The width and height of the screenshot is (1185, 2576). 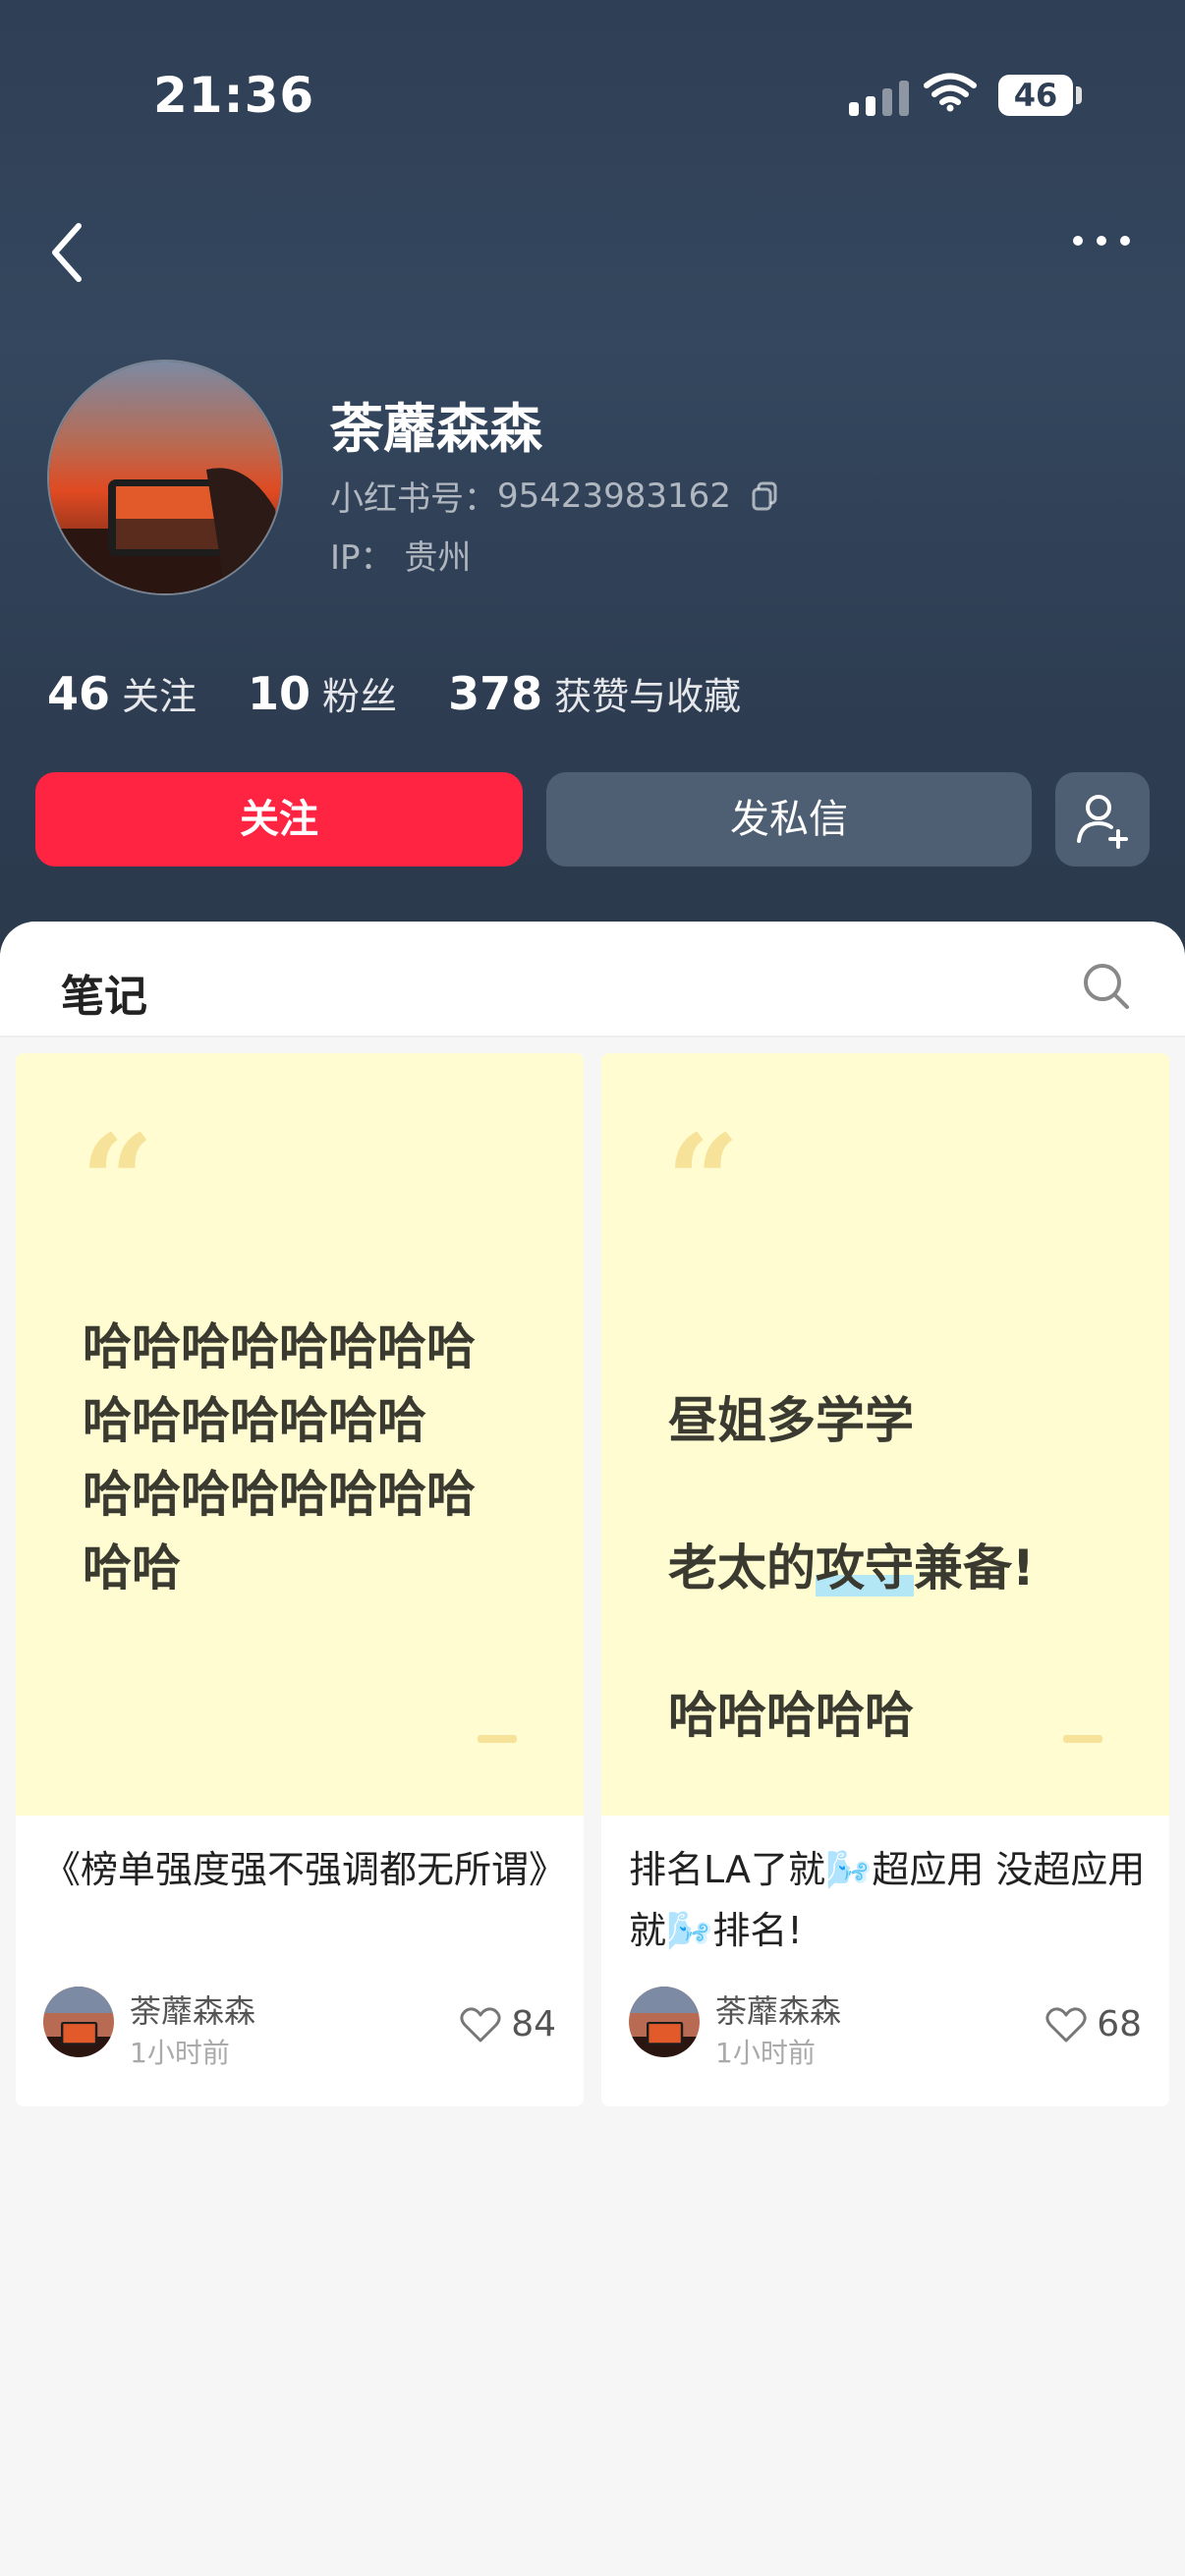 What do you see at coordinates (496, 693) in the screenshot?
I see `stat-likes-count: 378` at bounding box center [496, 693].